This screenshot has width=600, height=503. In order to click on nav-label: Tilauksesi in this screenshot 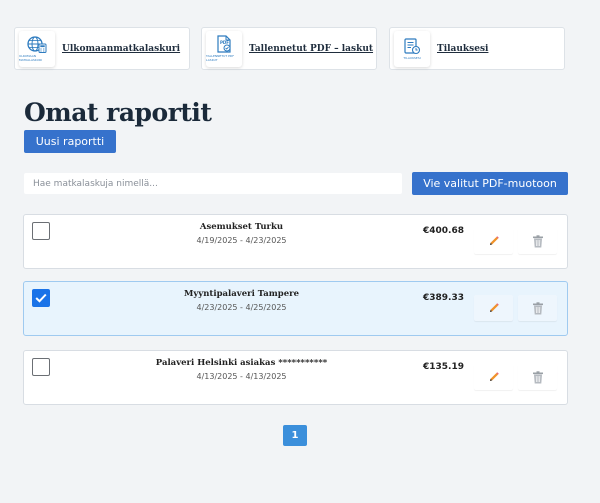, I will do `click(462, 49)`.